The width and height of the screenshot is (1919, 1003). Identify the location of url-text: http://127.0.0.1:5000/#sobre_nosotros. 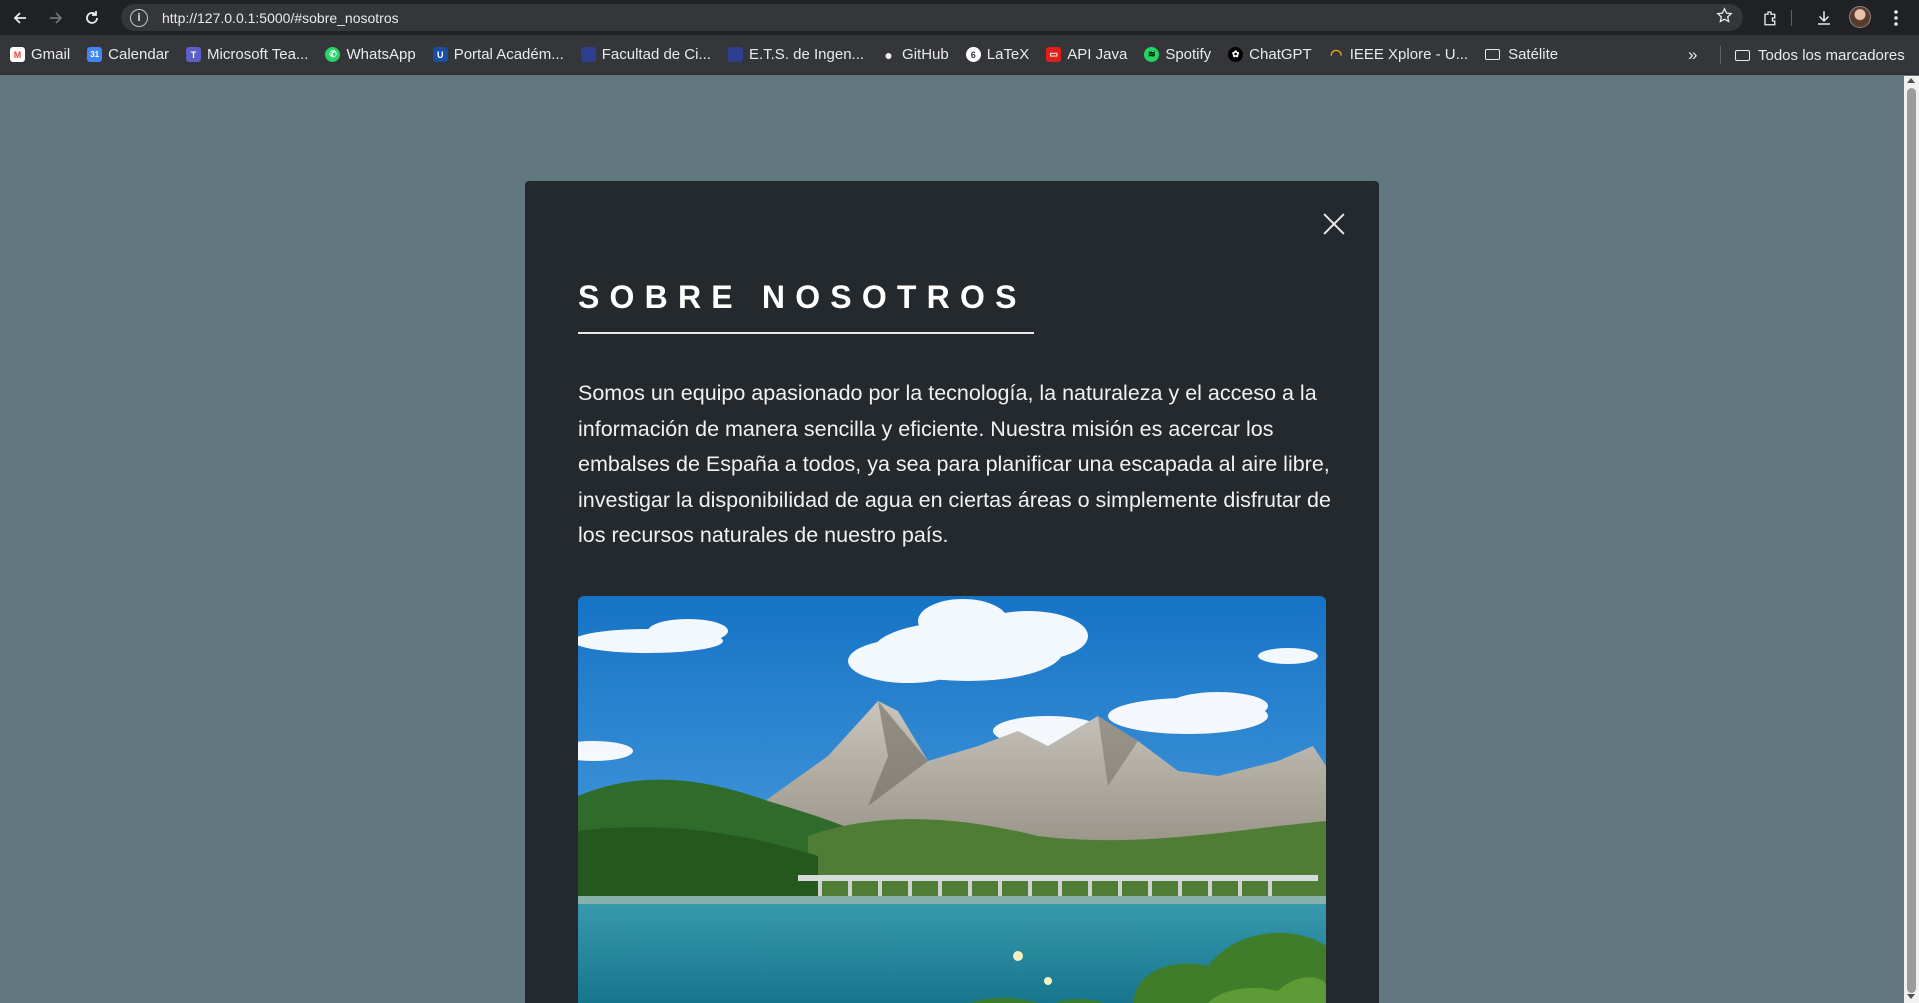
(280, 18).